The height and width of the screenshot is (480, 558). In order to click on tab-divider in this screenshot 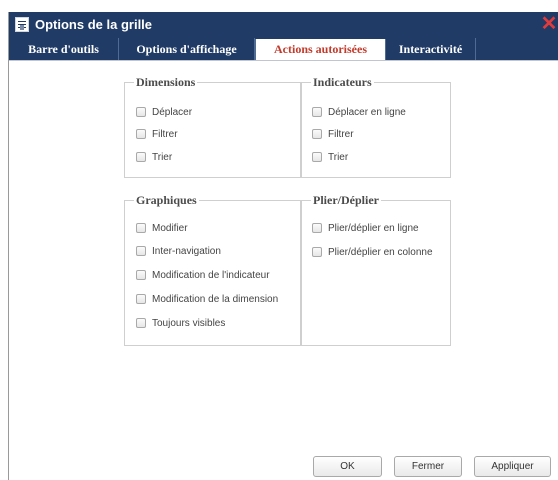, I will do `click(283, 60)`.